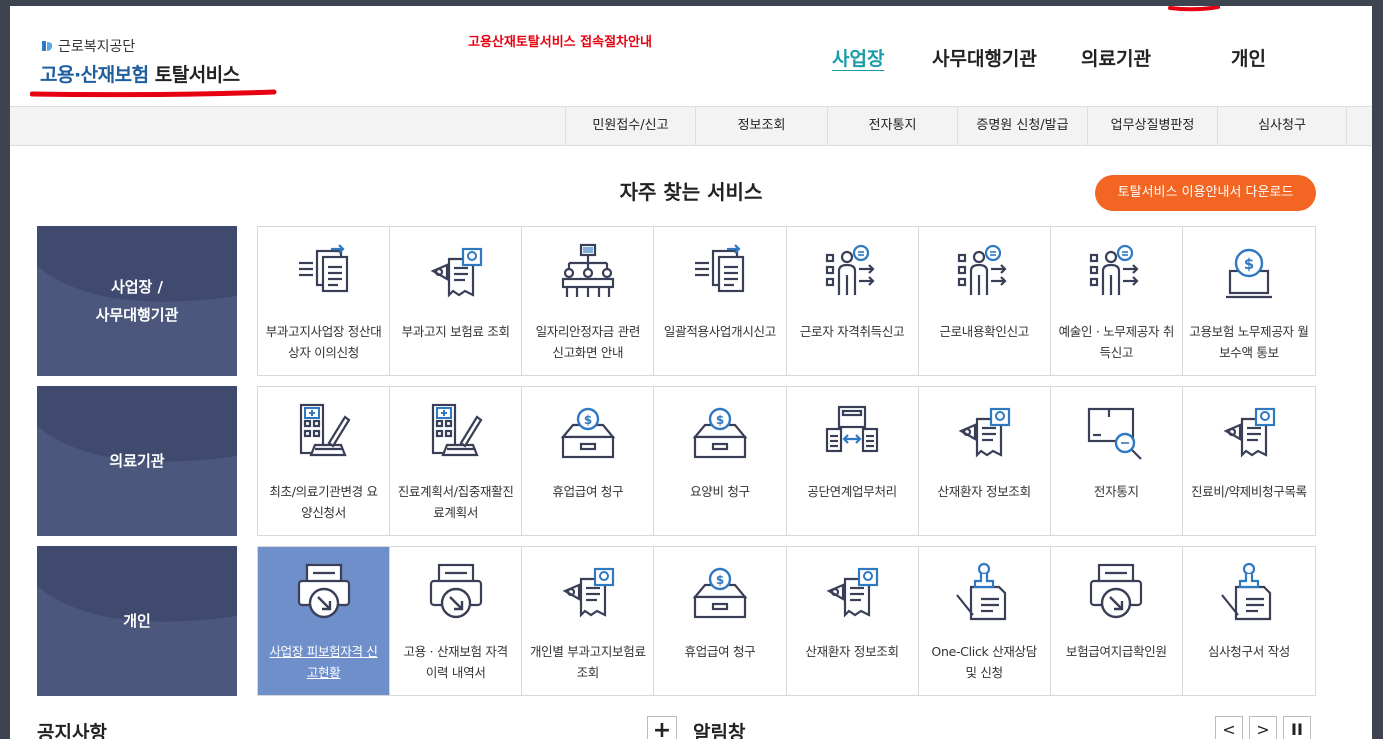  I want to click on service-tile-label: 요양비 청구, so click(720, 491).